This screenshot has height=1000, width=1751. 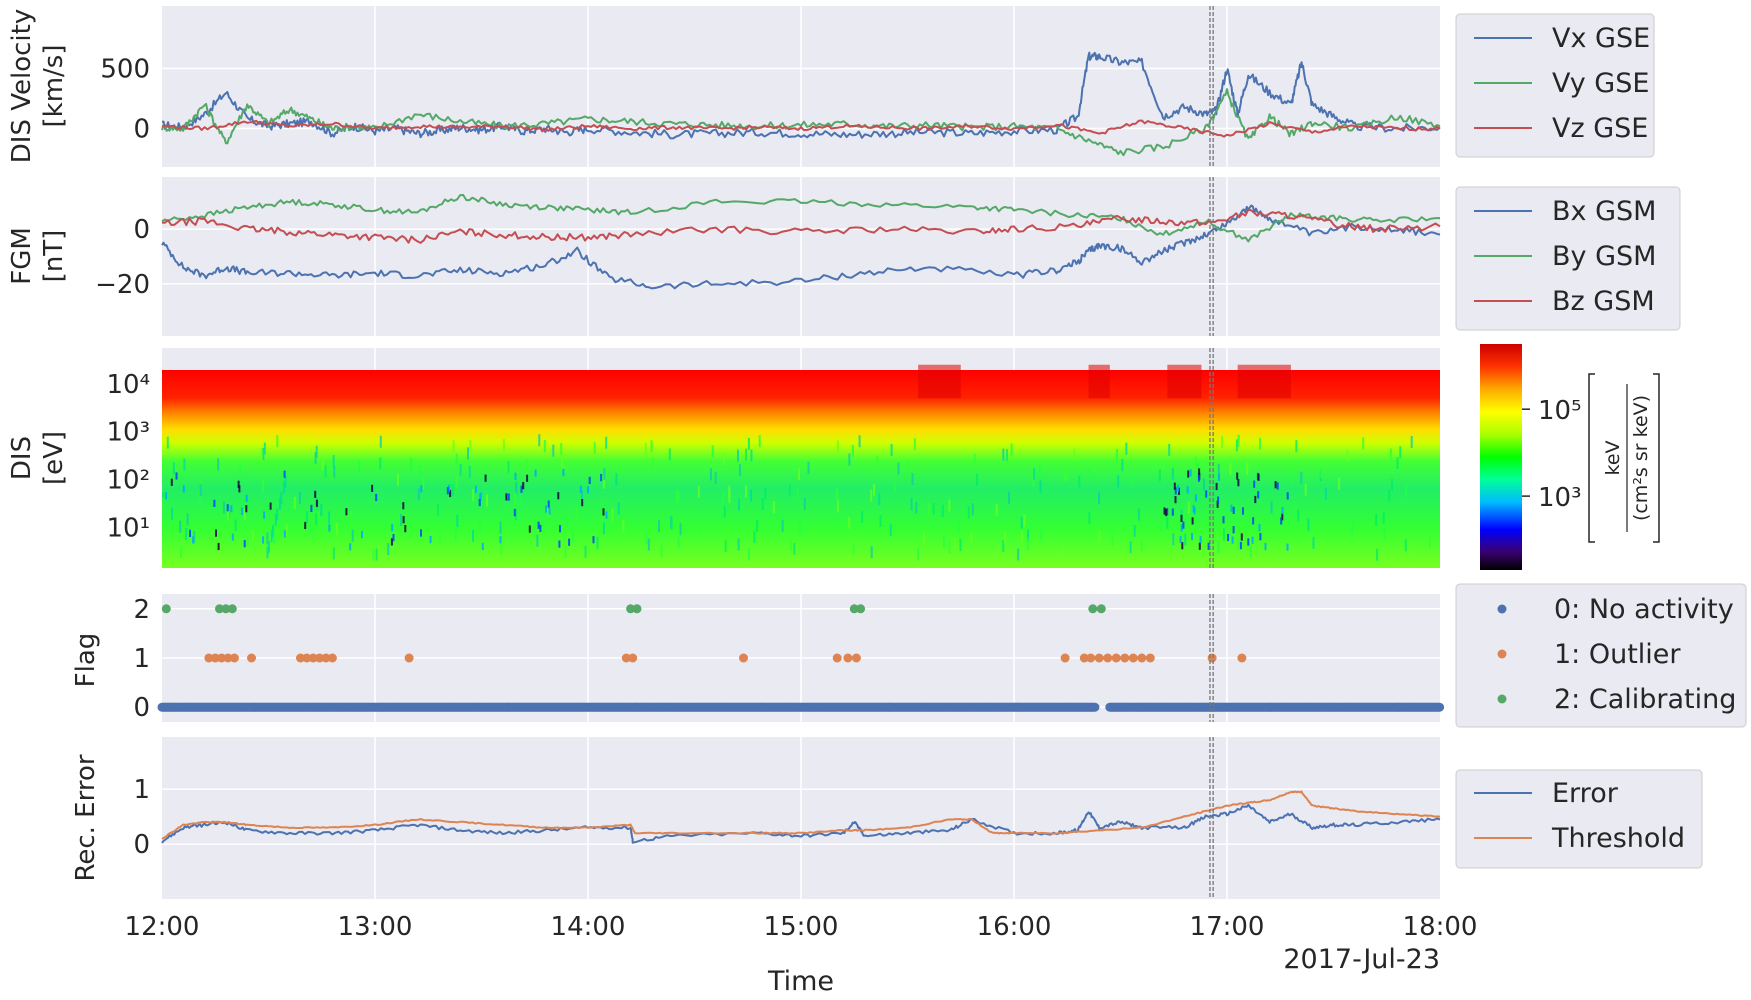 What do you see at coordinates (1568, 258) in the screenshot?
I see `legend-fgm: Bx GSM By GSM Bz GSM` at bounding box center [1568, 258].